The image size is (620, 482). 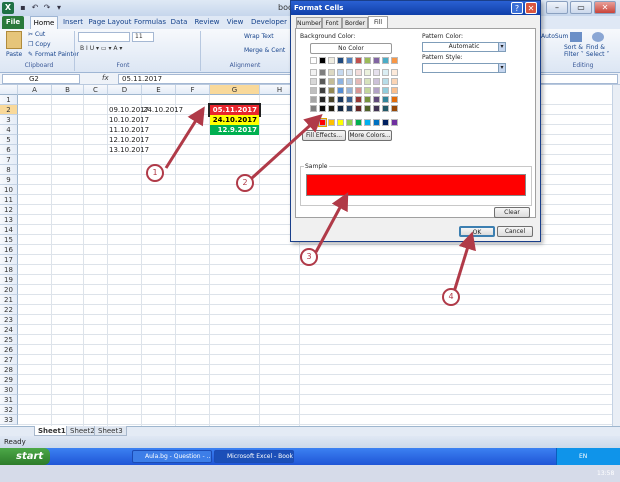 I want to click on row-header-27: 27, so click(x=9, y=360).